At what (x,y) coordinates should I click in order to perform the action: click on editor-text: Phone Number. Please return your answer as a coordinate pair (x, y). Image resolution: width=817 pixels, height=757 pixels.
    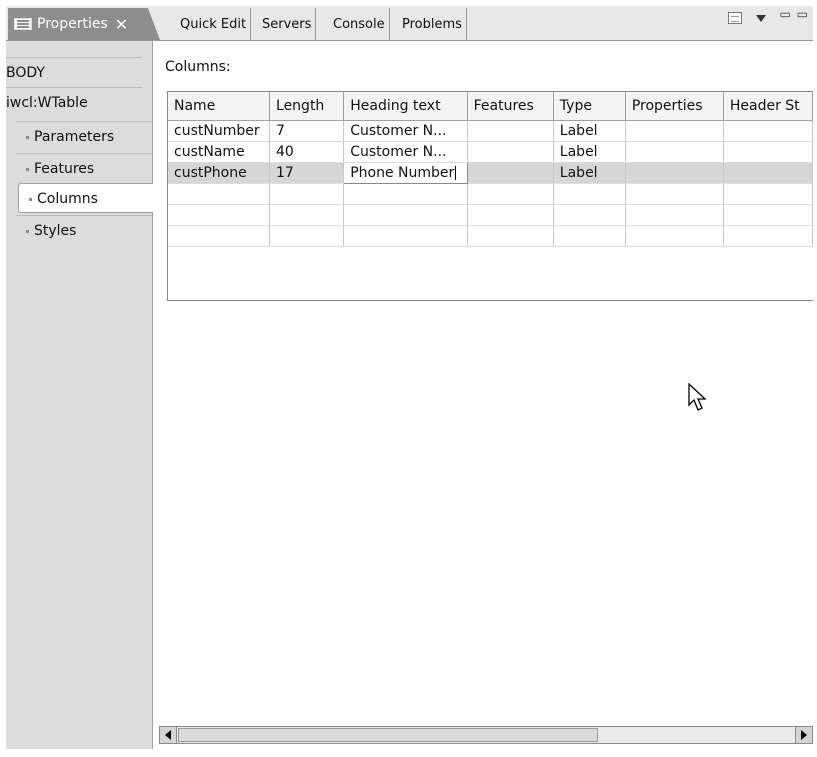
    Looking at the image, I should click on (402, 173).